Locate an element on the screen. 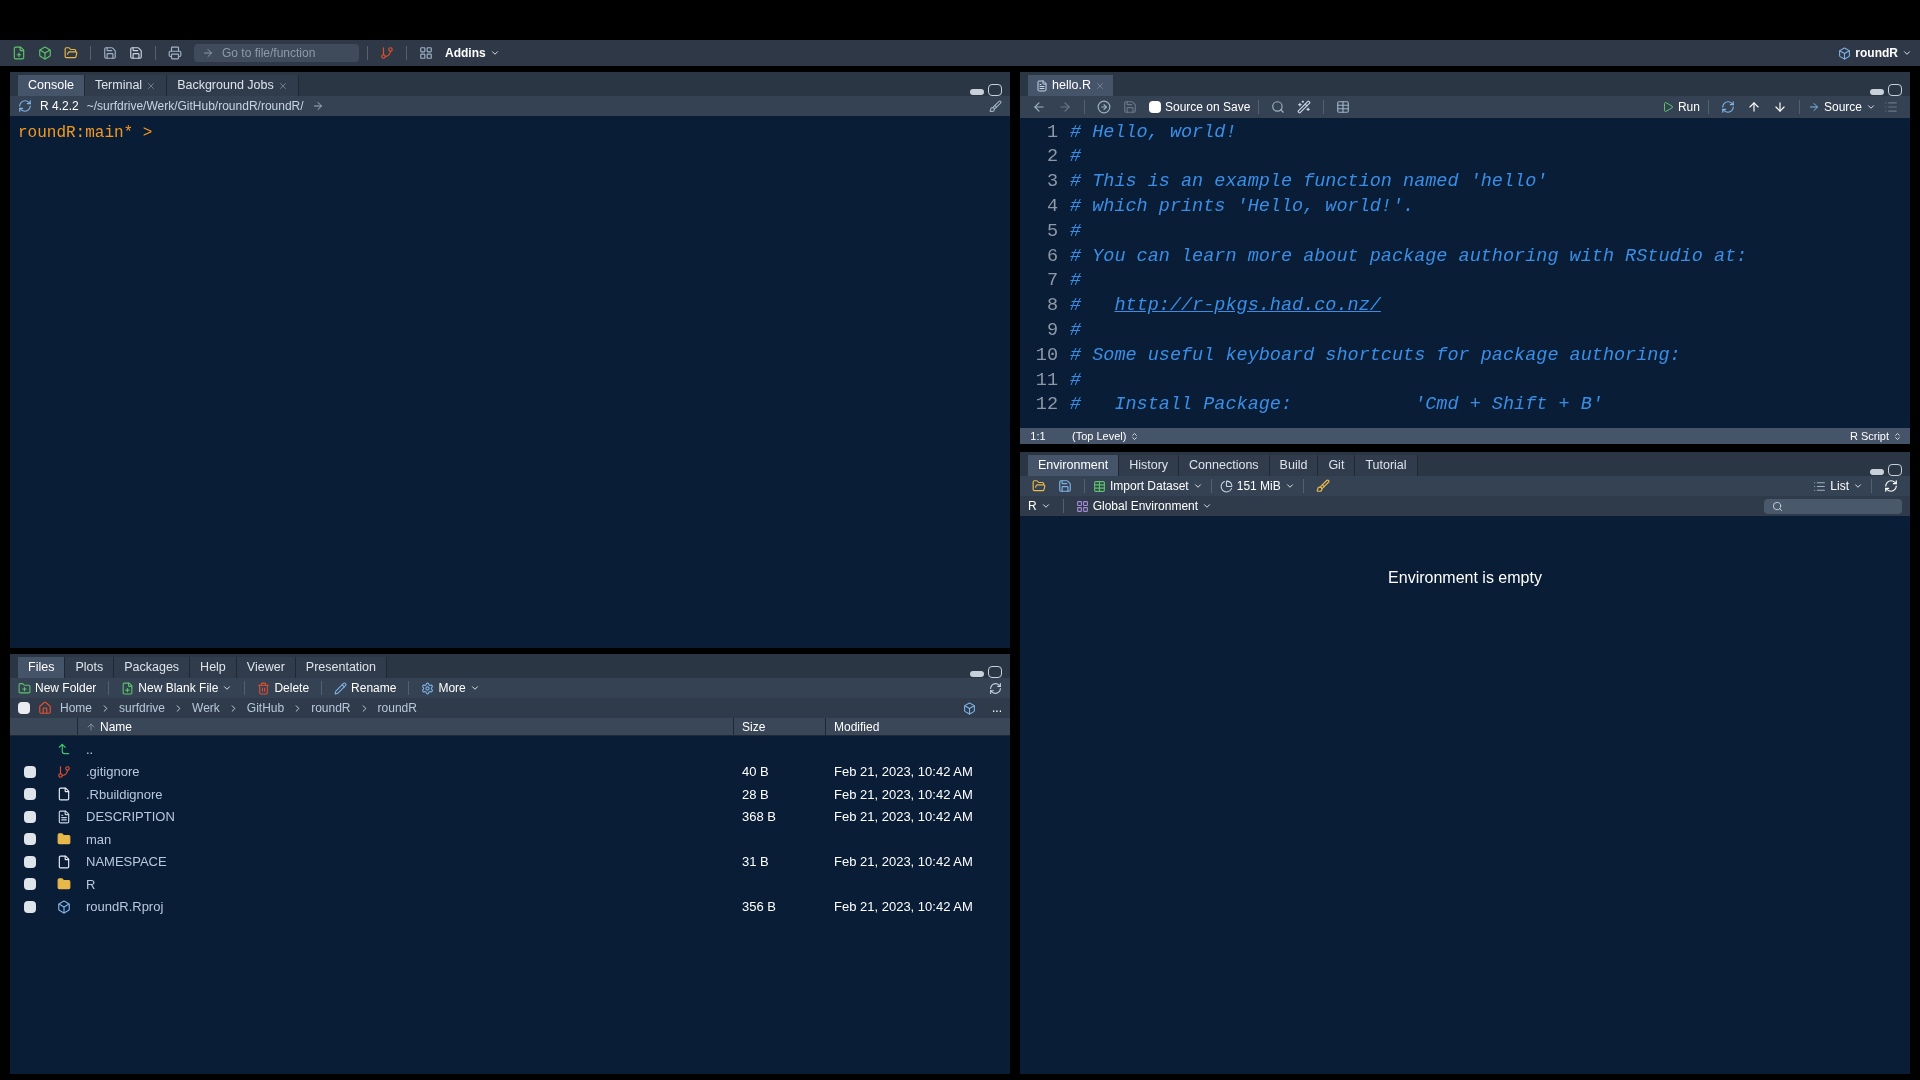 This screenshot has width=1920, height=1080. pane-tab: Plots is located at coordinates (90, 667).